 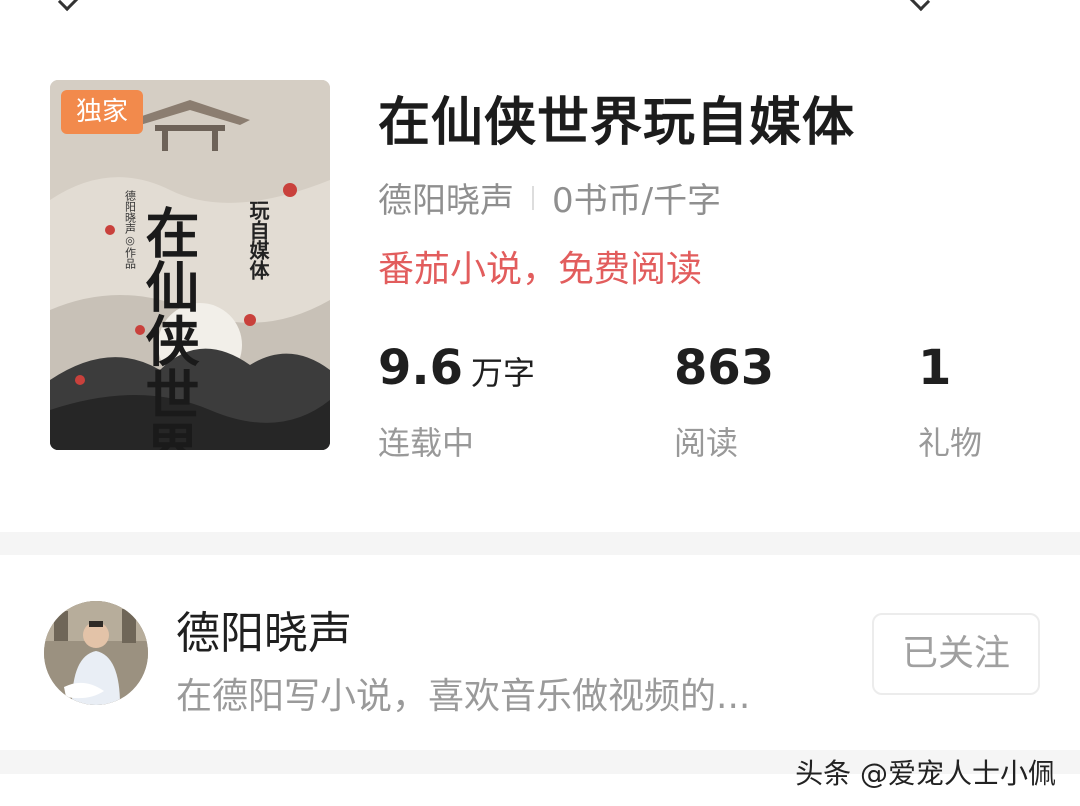 What do you see at coordinates (457, 401) in the screenshot?
I see `stat-word-count: 9.6 万字 连载中` at bounding box center [457, 401].